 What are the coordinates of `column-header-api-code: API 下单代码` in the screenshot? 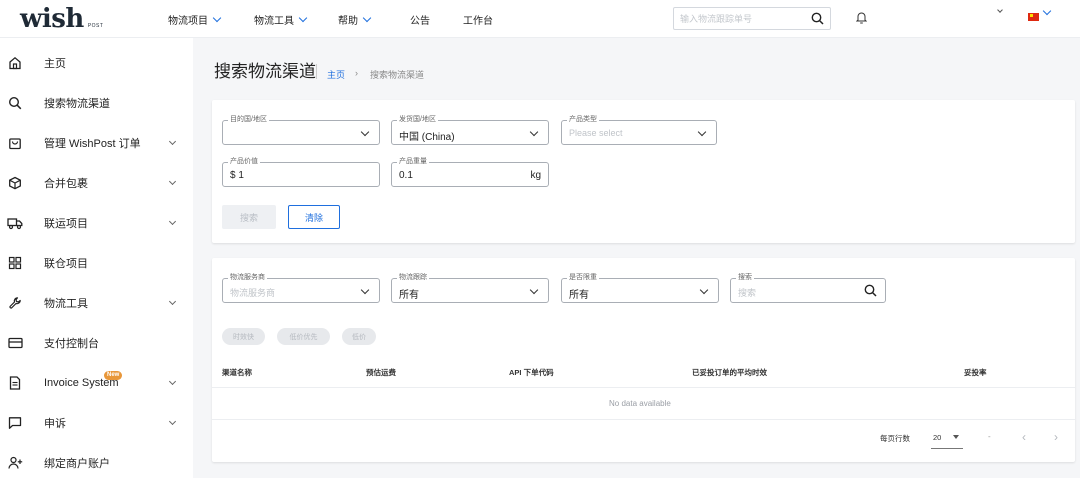 It's located at (531, 372).